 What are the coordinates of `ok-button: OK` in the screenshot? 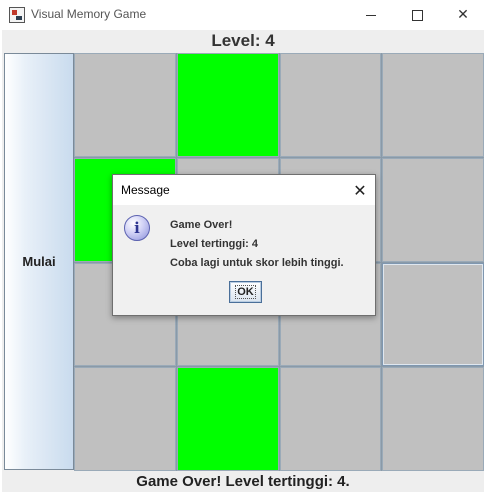 It's located at (245, 292).